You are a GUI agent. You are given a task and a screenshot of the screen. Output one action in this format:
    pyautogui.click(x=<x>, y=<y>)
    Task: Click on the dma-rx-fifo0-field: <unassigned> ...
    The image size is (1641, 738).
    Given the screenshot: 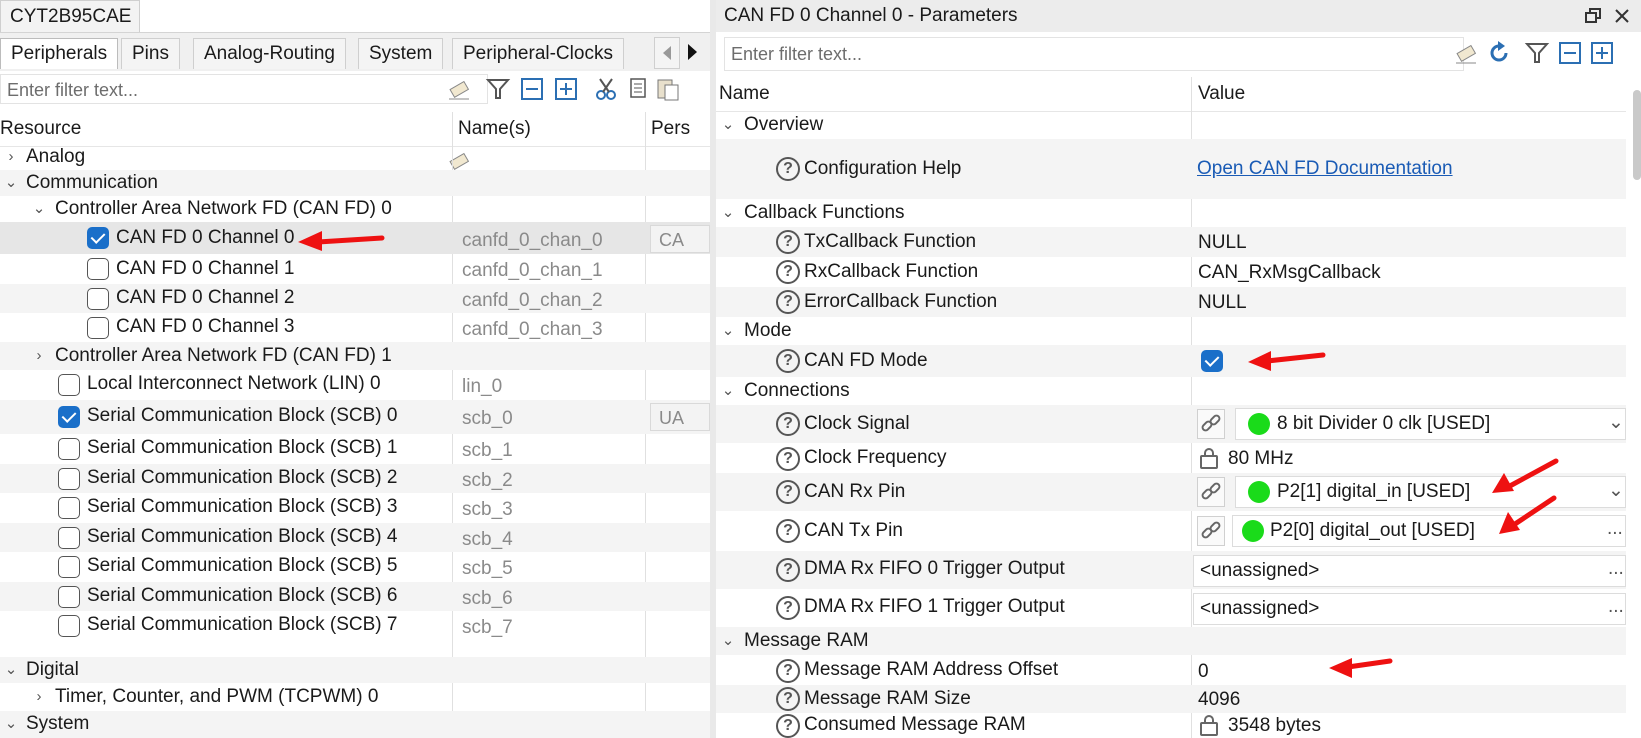 What is the action you would take?
    pyautogui.click(x=1409, y=571)
    